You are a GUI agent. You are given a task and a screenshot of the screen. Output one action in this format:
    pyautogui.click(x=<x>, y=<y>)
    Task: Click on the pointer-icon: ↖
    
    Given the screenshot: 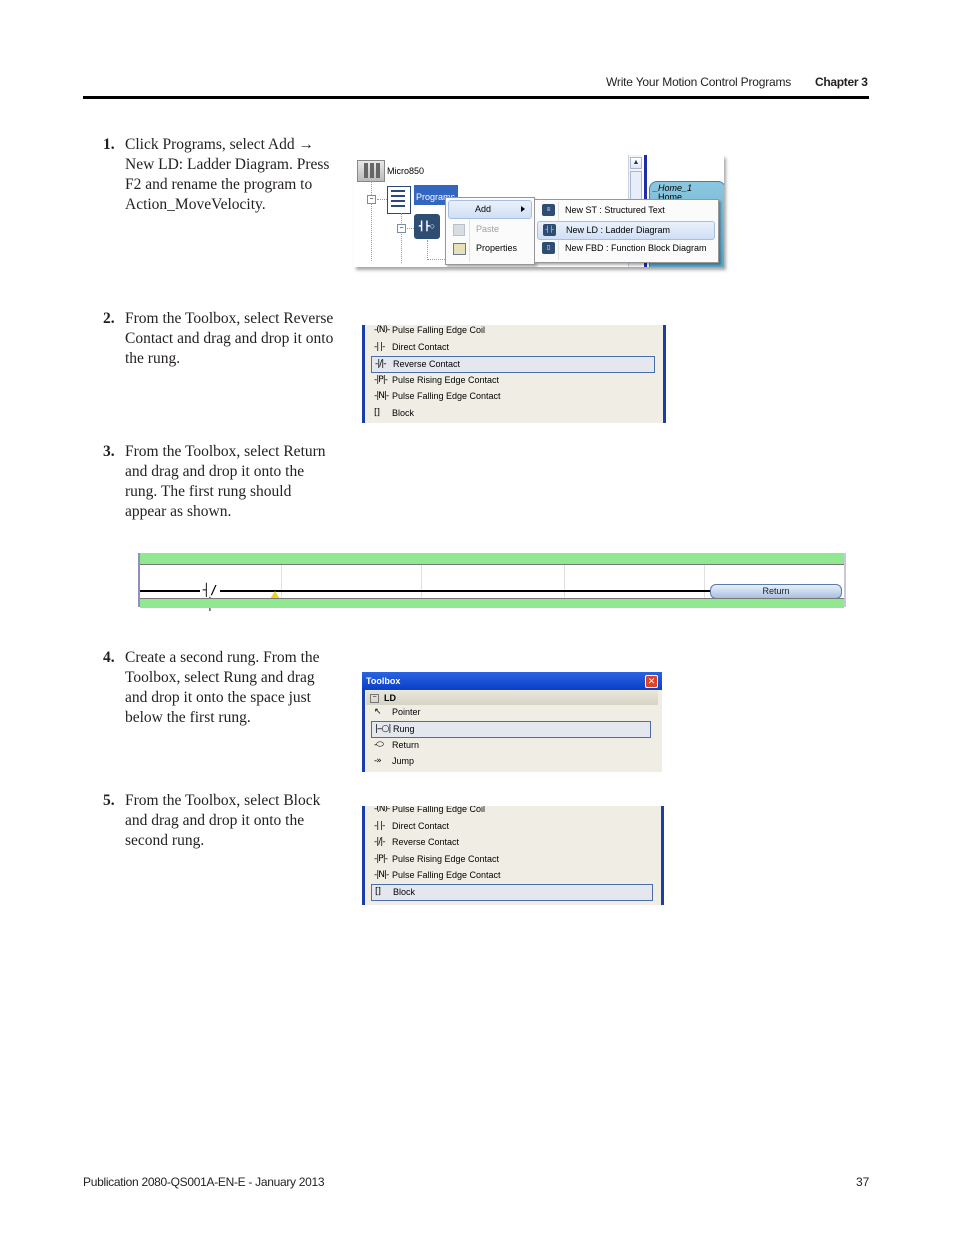 What is the action you would take?
    pyautogui.click(x=378, y=712)
    